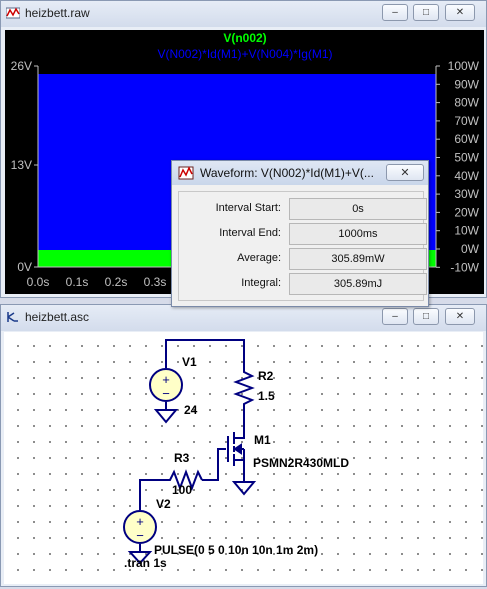  Describe the element at coordinates (466, 212) in the screenshot. I see `right-tick-label: 20W` at that location.